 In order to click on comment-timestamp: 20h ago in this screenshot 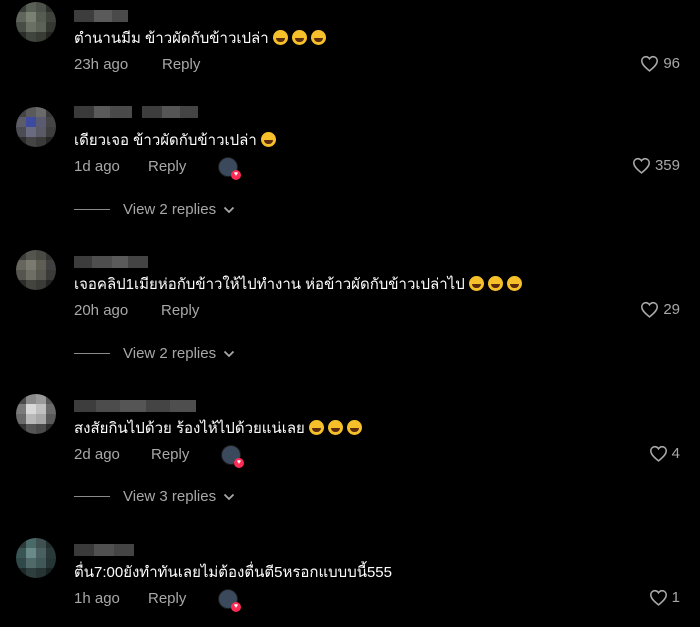, I will do `click(101, 310)`.